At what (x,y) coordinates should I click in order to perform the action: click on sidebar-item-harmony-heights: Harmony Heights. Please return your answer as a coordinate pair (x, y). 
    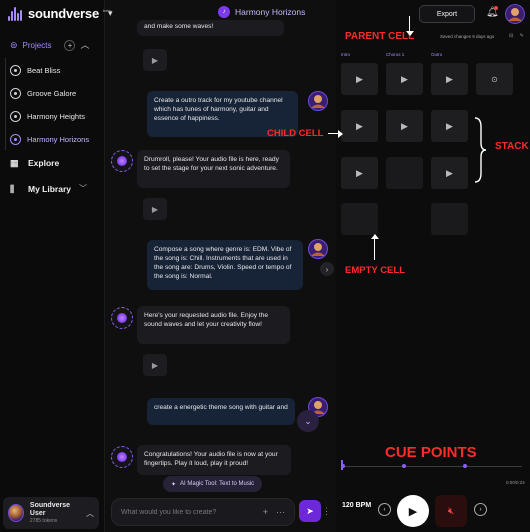
    Looking at the image, I should click on (47, 116).